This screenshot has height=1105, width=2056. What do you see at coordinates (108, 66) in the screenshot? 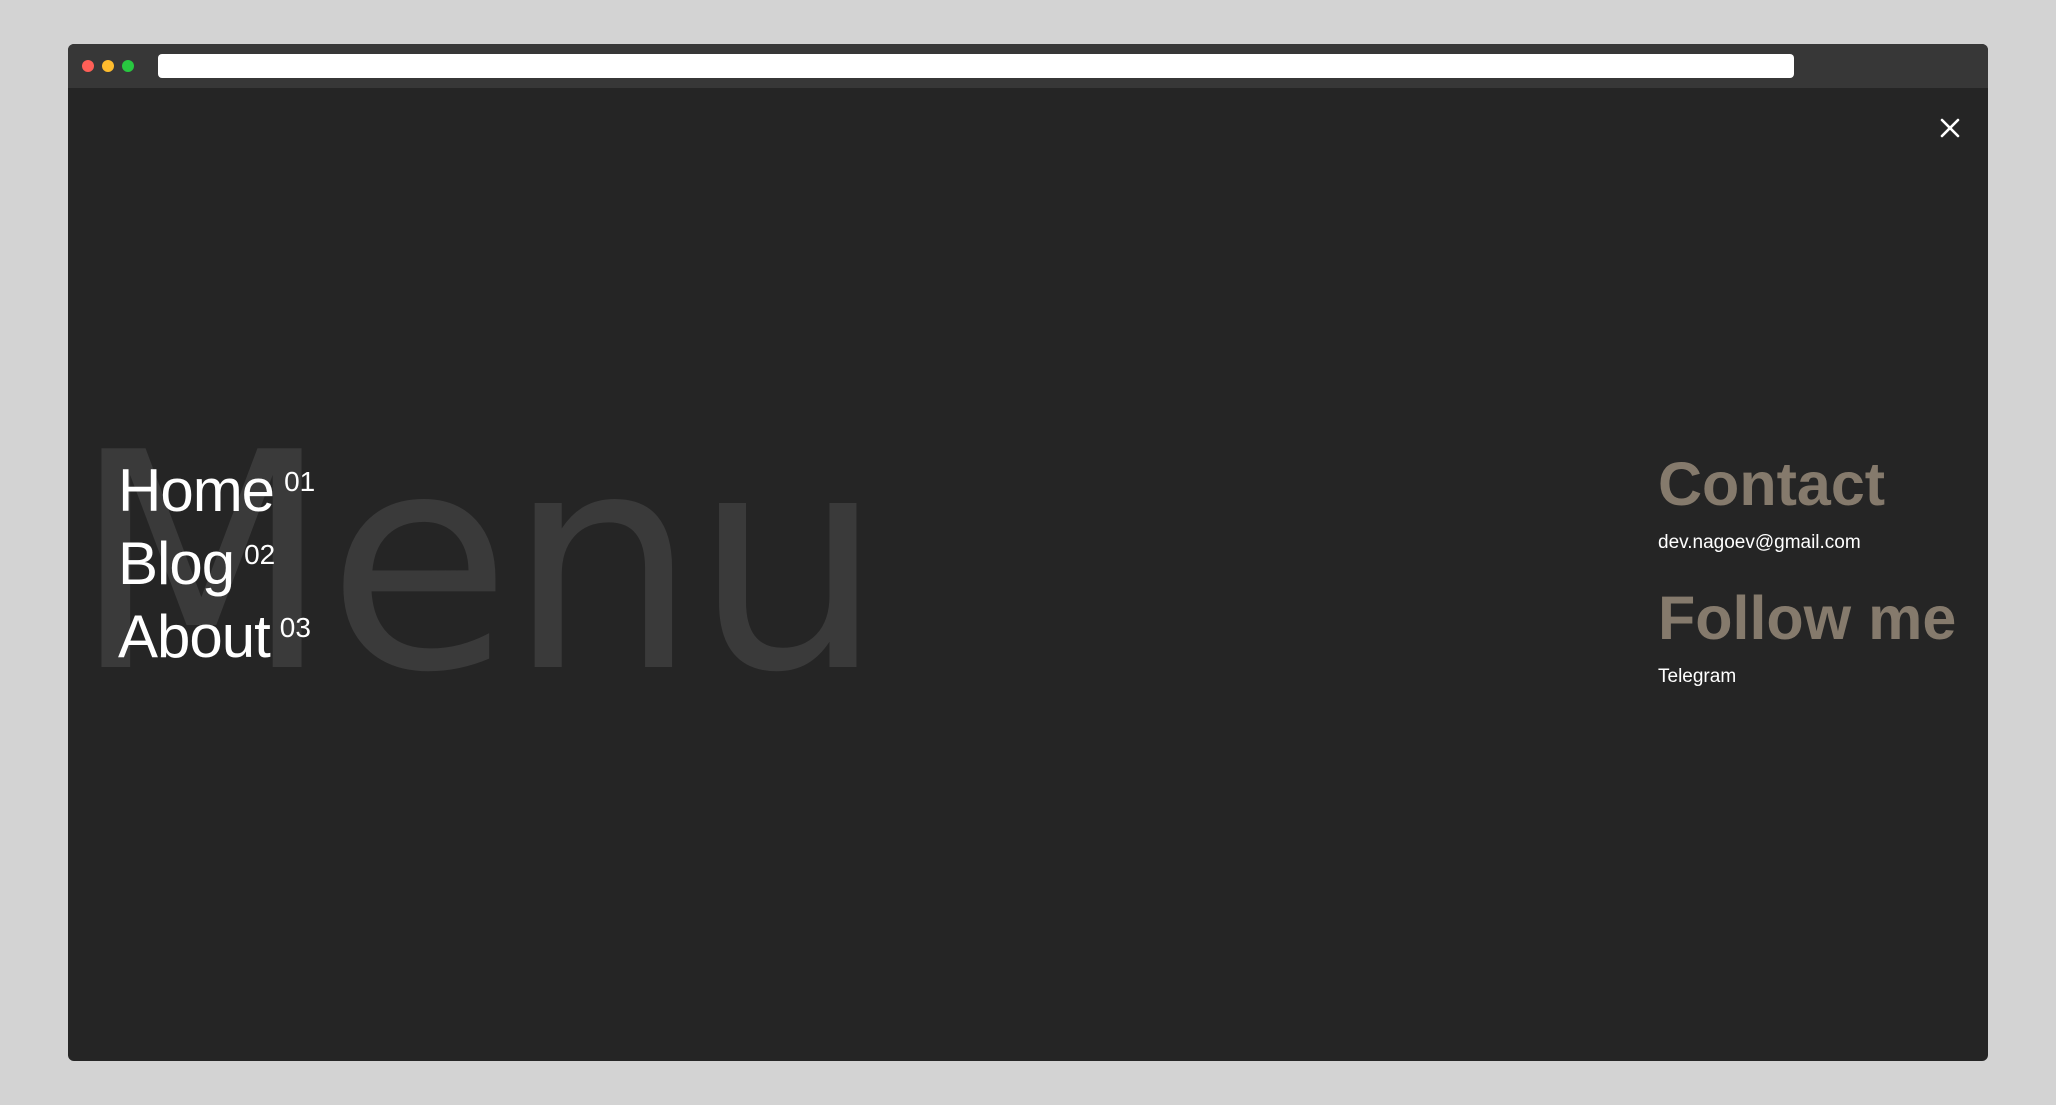
I see `minimize-window-button` at bounding box center [108, 66].